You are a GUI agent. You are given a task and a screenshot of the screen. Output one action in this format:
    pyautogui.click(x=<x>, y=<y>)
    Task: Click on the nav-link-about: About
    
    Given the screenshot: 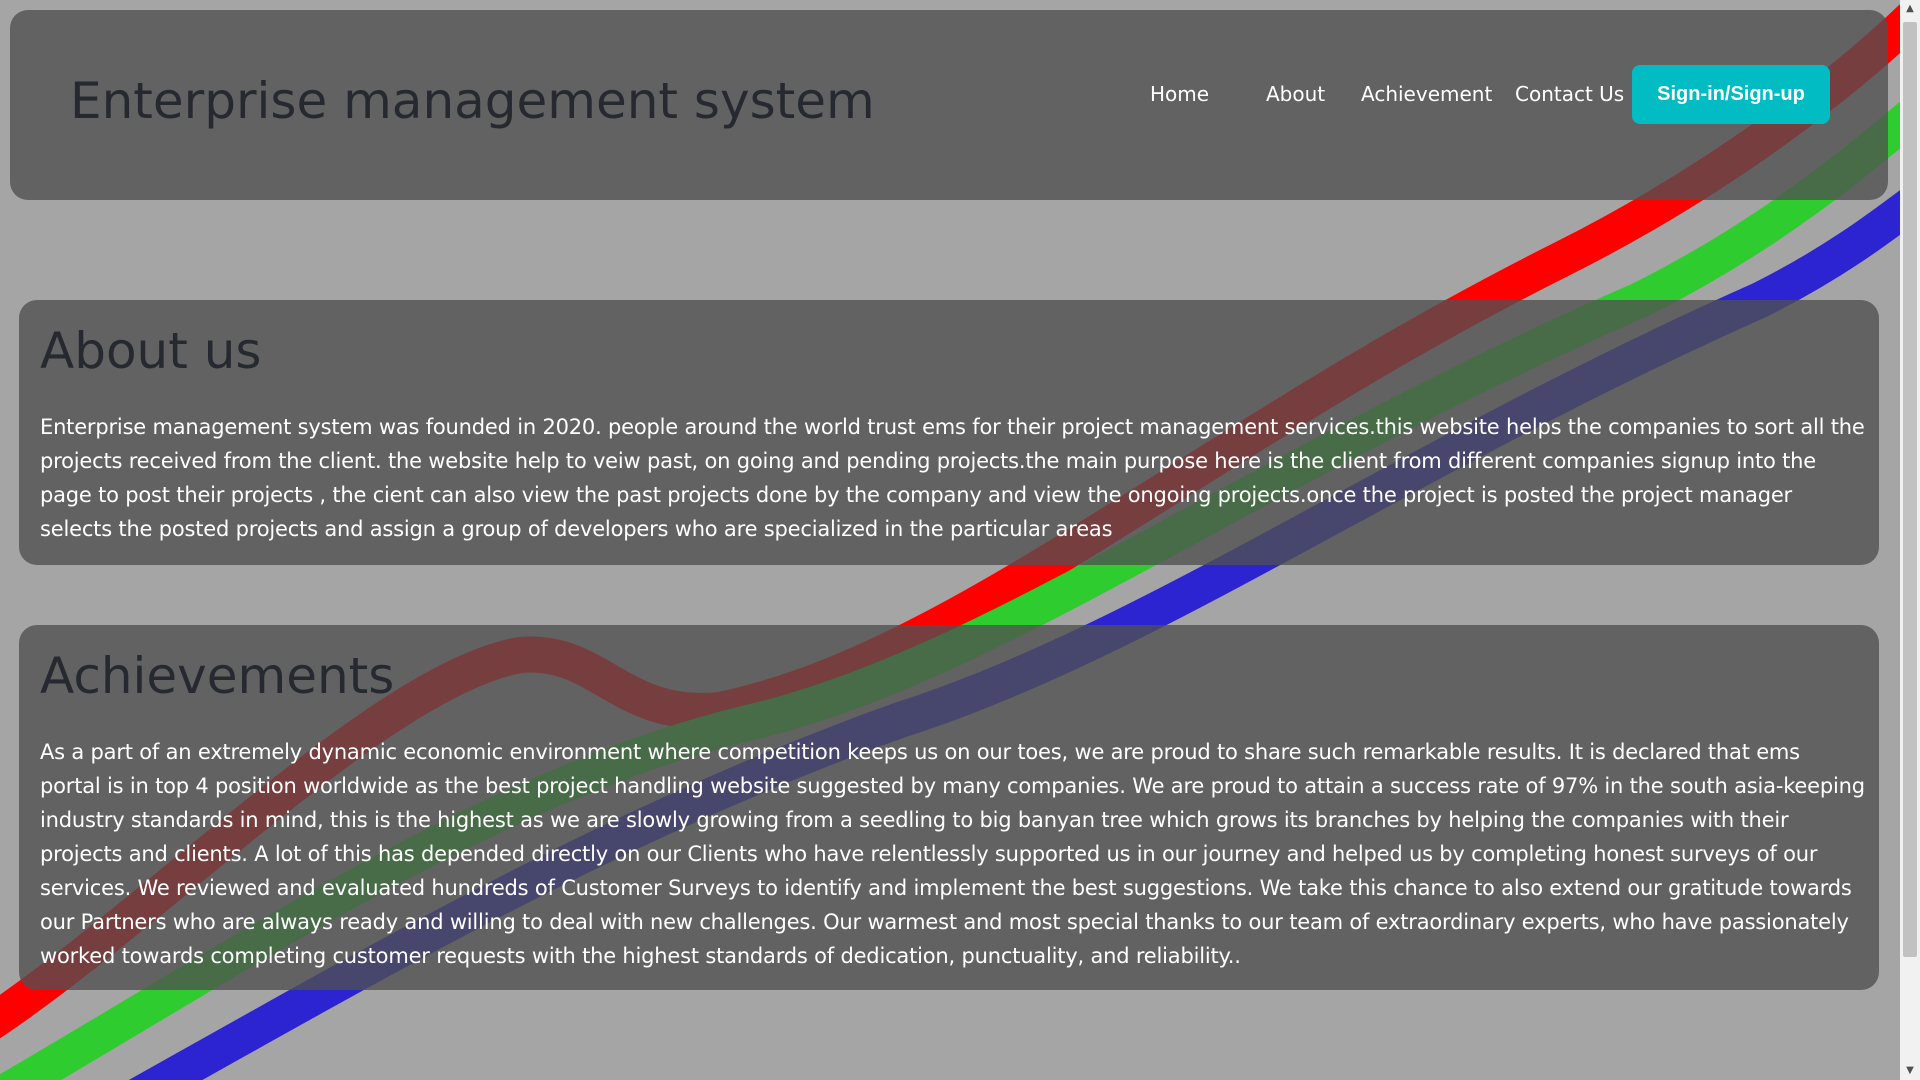 What is the action you would take?
    pyautogui.click(x=1295, y=94)
    